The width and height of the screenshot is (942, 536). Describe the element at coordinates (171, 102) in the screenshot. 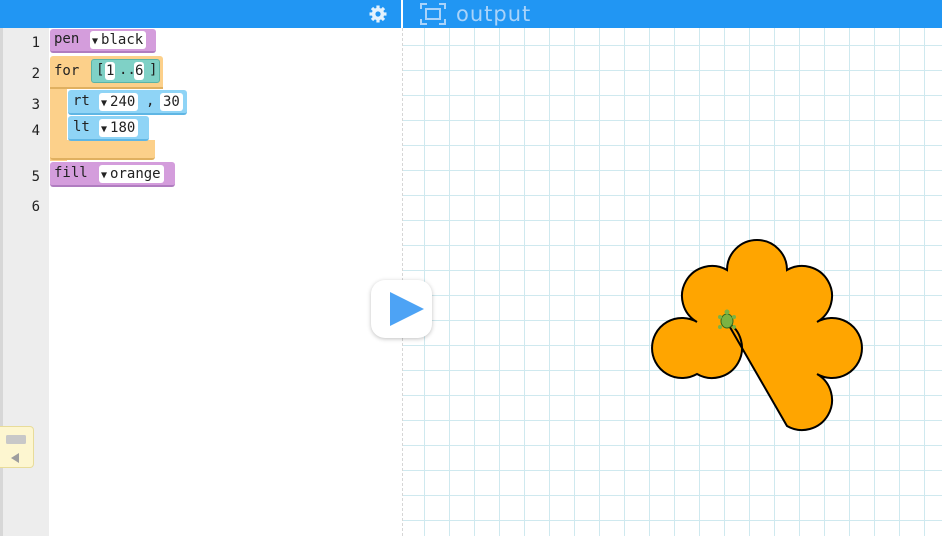

I see `rt-radius-field: 30` at that location.